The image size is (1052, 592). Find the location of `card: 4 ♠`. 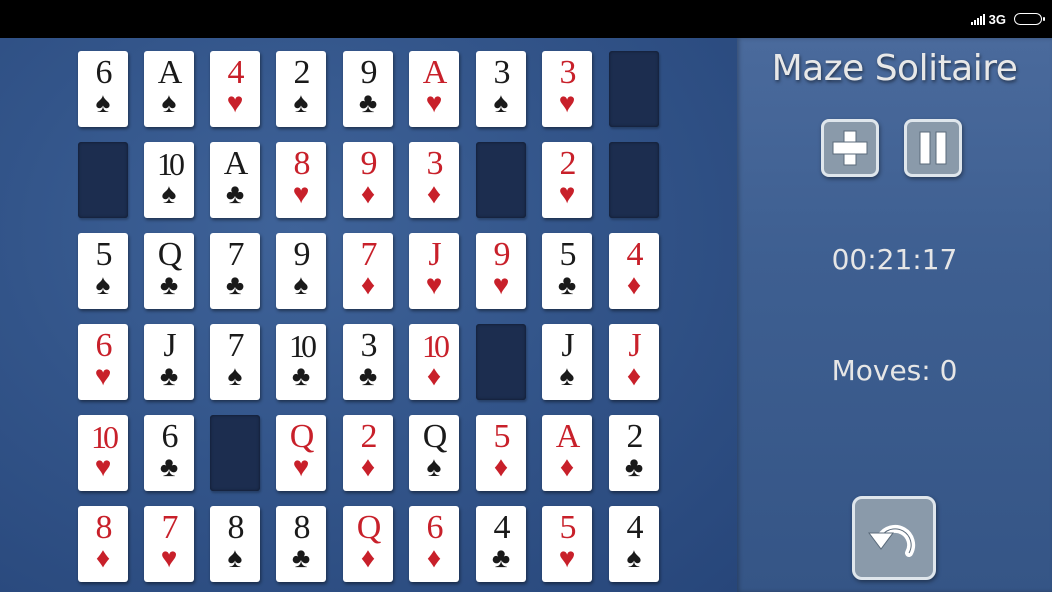

card: 4 ♠ is located at coordinates (634, 544).